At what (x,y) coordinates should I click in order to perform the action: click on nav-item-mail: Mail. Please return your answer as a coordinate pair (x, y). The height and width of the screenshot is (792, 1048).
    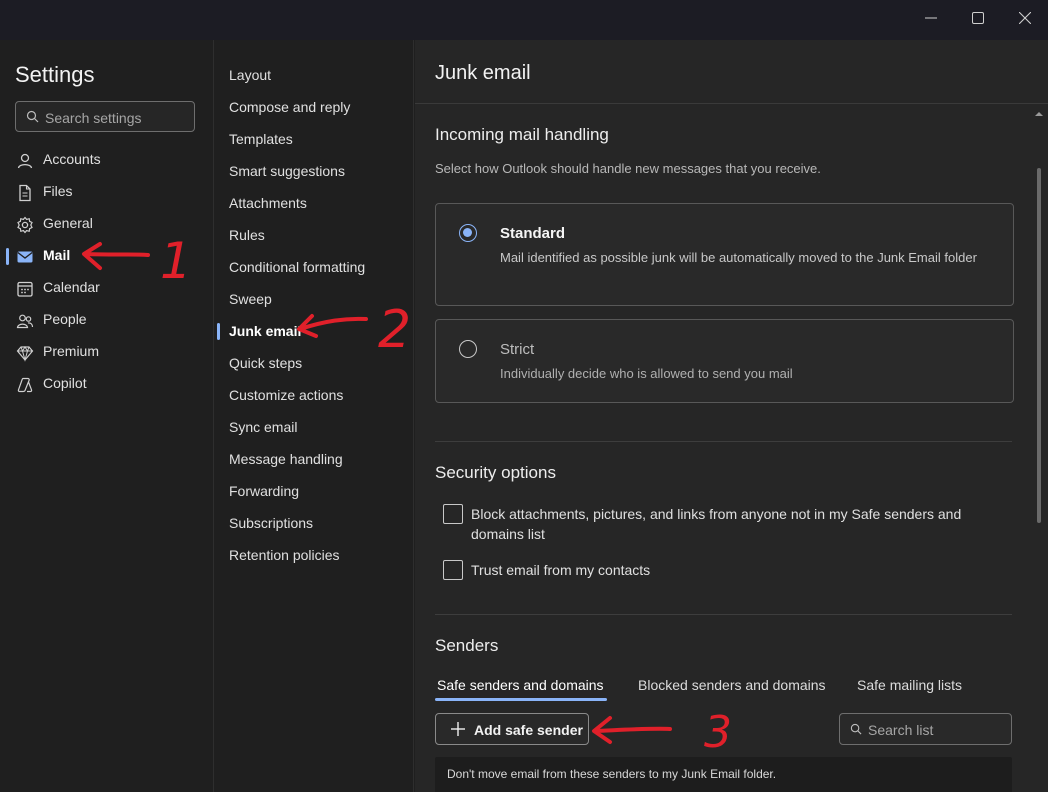
    Looking at the image, I should click on (107, 256).